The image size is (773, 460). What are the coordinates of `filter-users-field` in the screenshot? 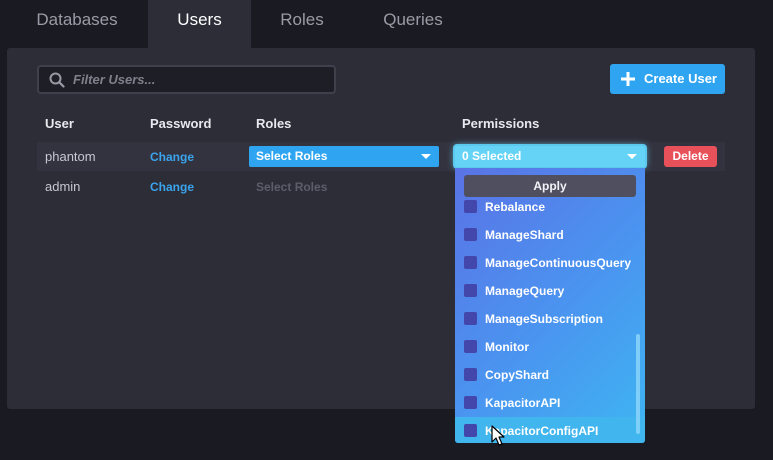 It's located at (186, 79).